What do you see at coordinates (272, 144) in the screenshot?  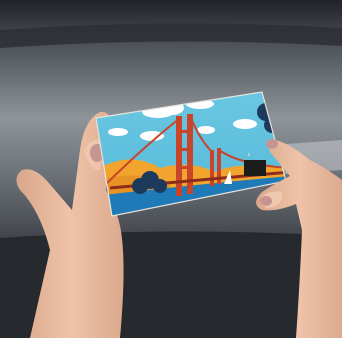 I see `right-fingernail` at bounding box center [272, 144].